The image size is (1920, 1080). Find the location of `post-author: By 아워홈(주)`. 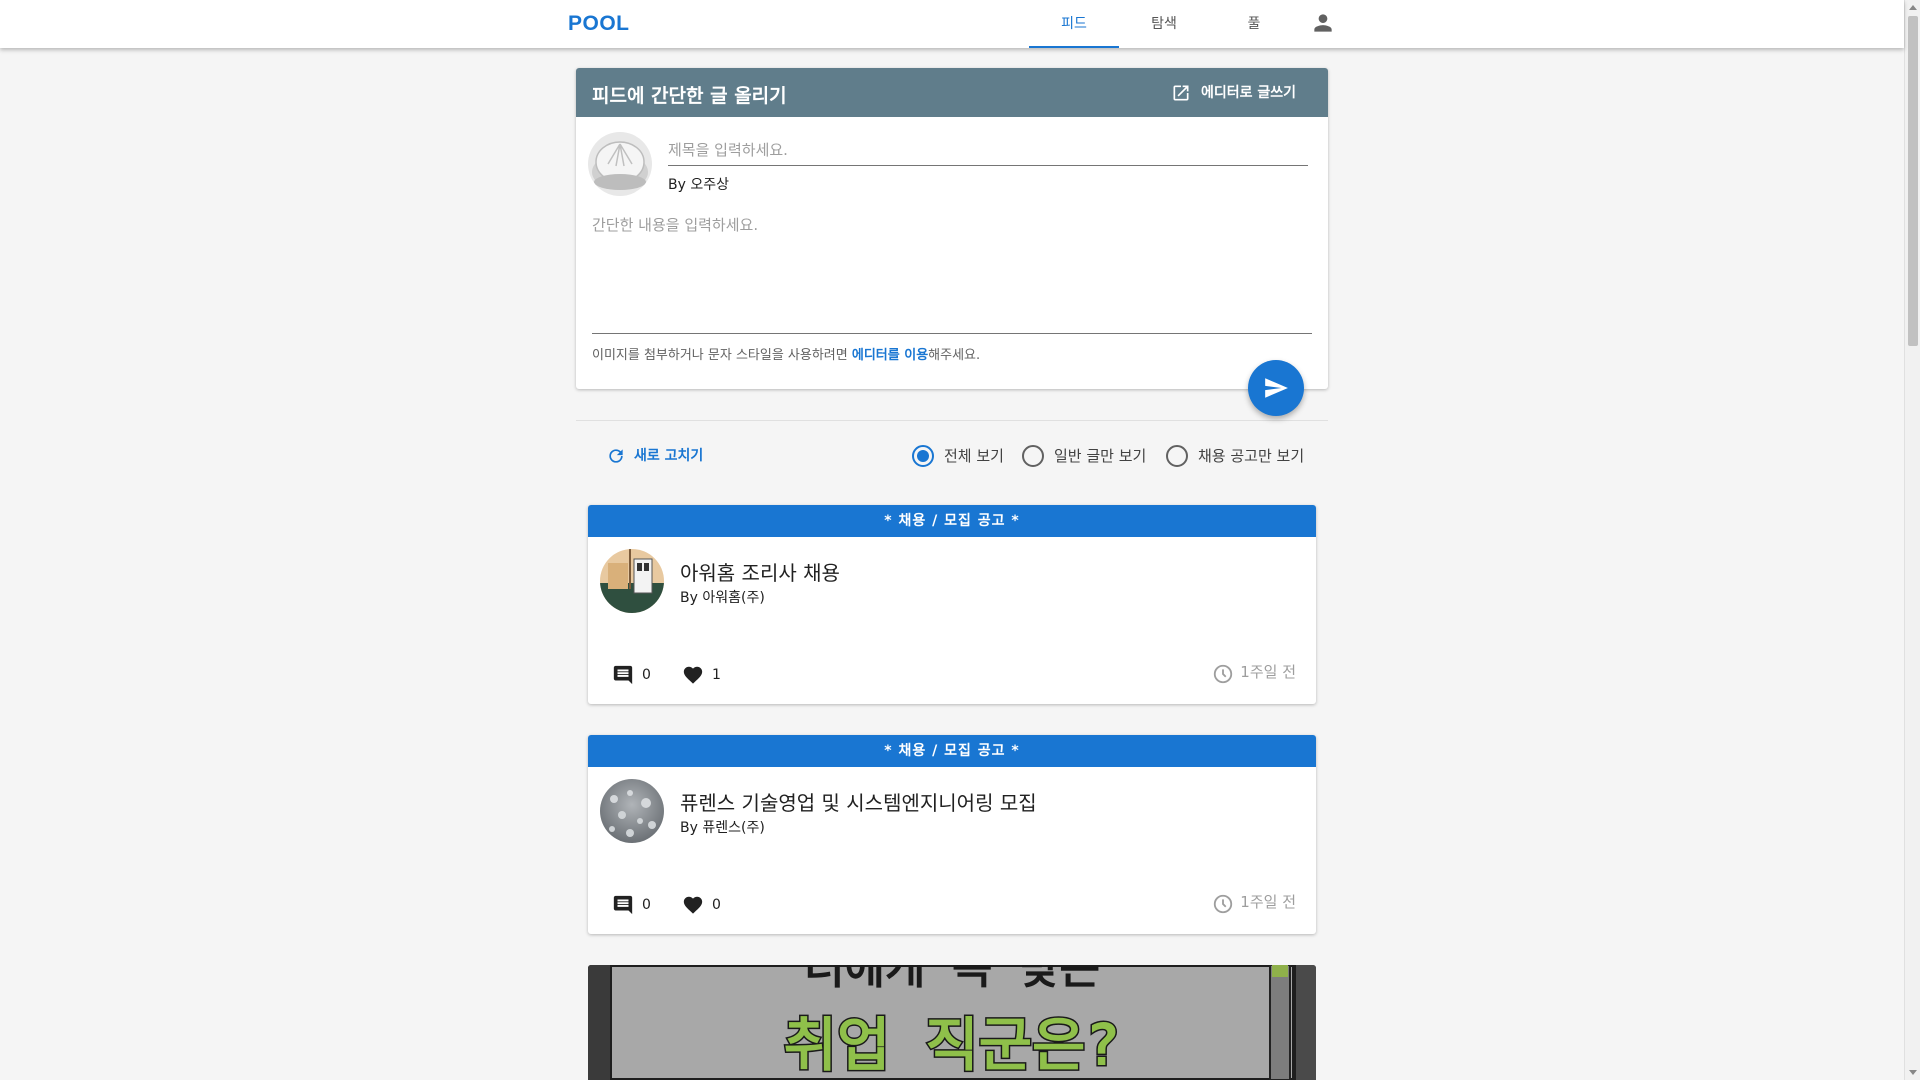

post-author: By 아워홈(주) is located at coordinates (722, 598).